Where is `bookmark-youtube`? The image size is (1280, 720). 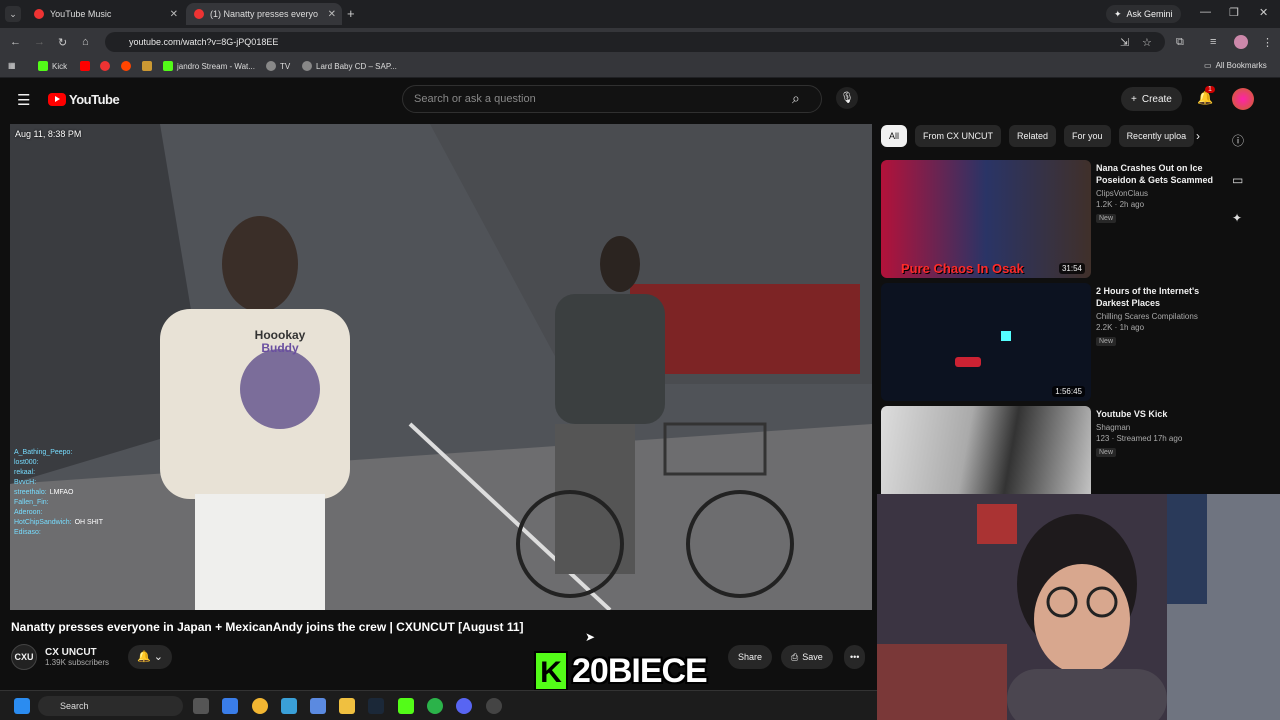 bookmark-youtube is located at coordinates (85, 66).